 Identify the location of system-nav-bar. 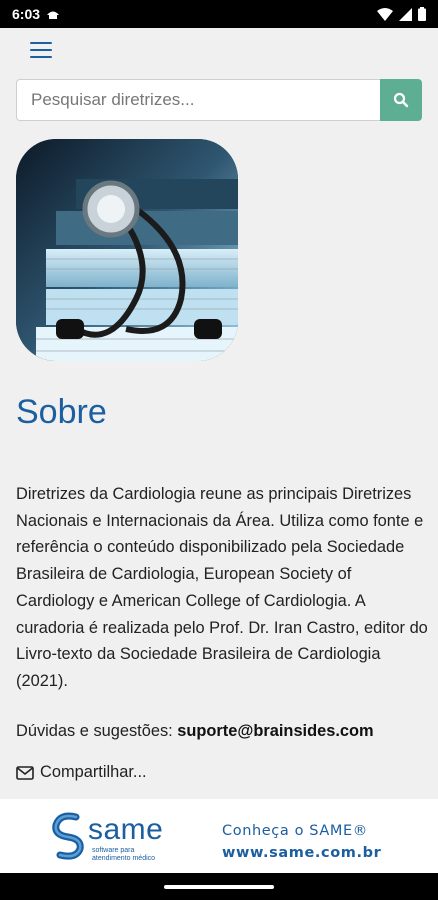
(219, 886).